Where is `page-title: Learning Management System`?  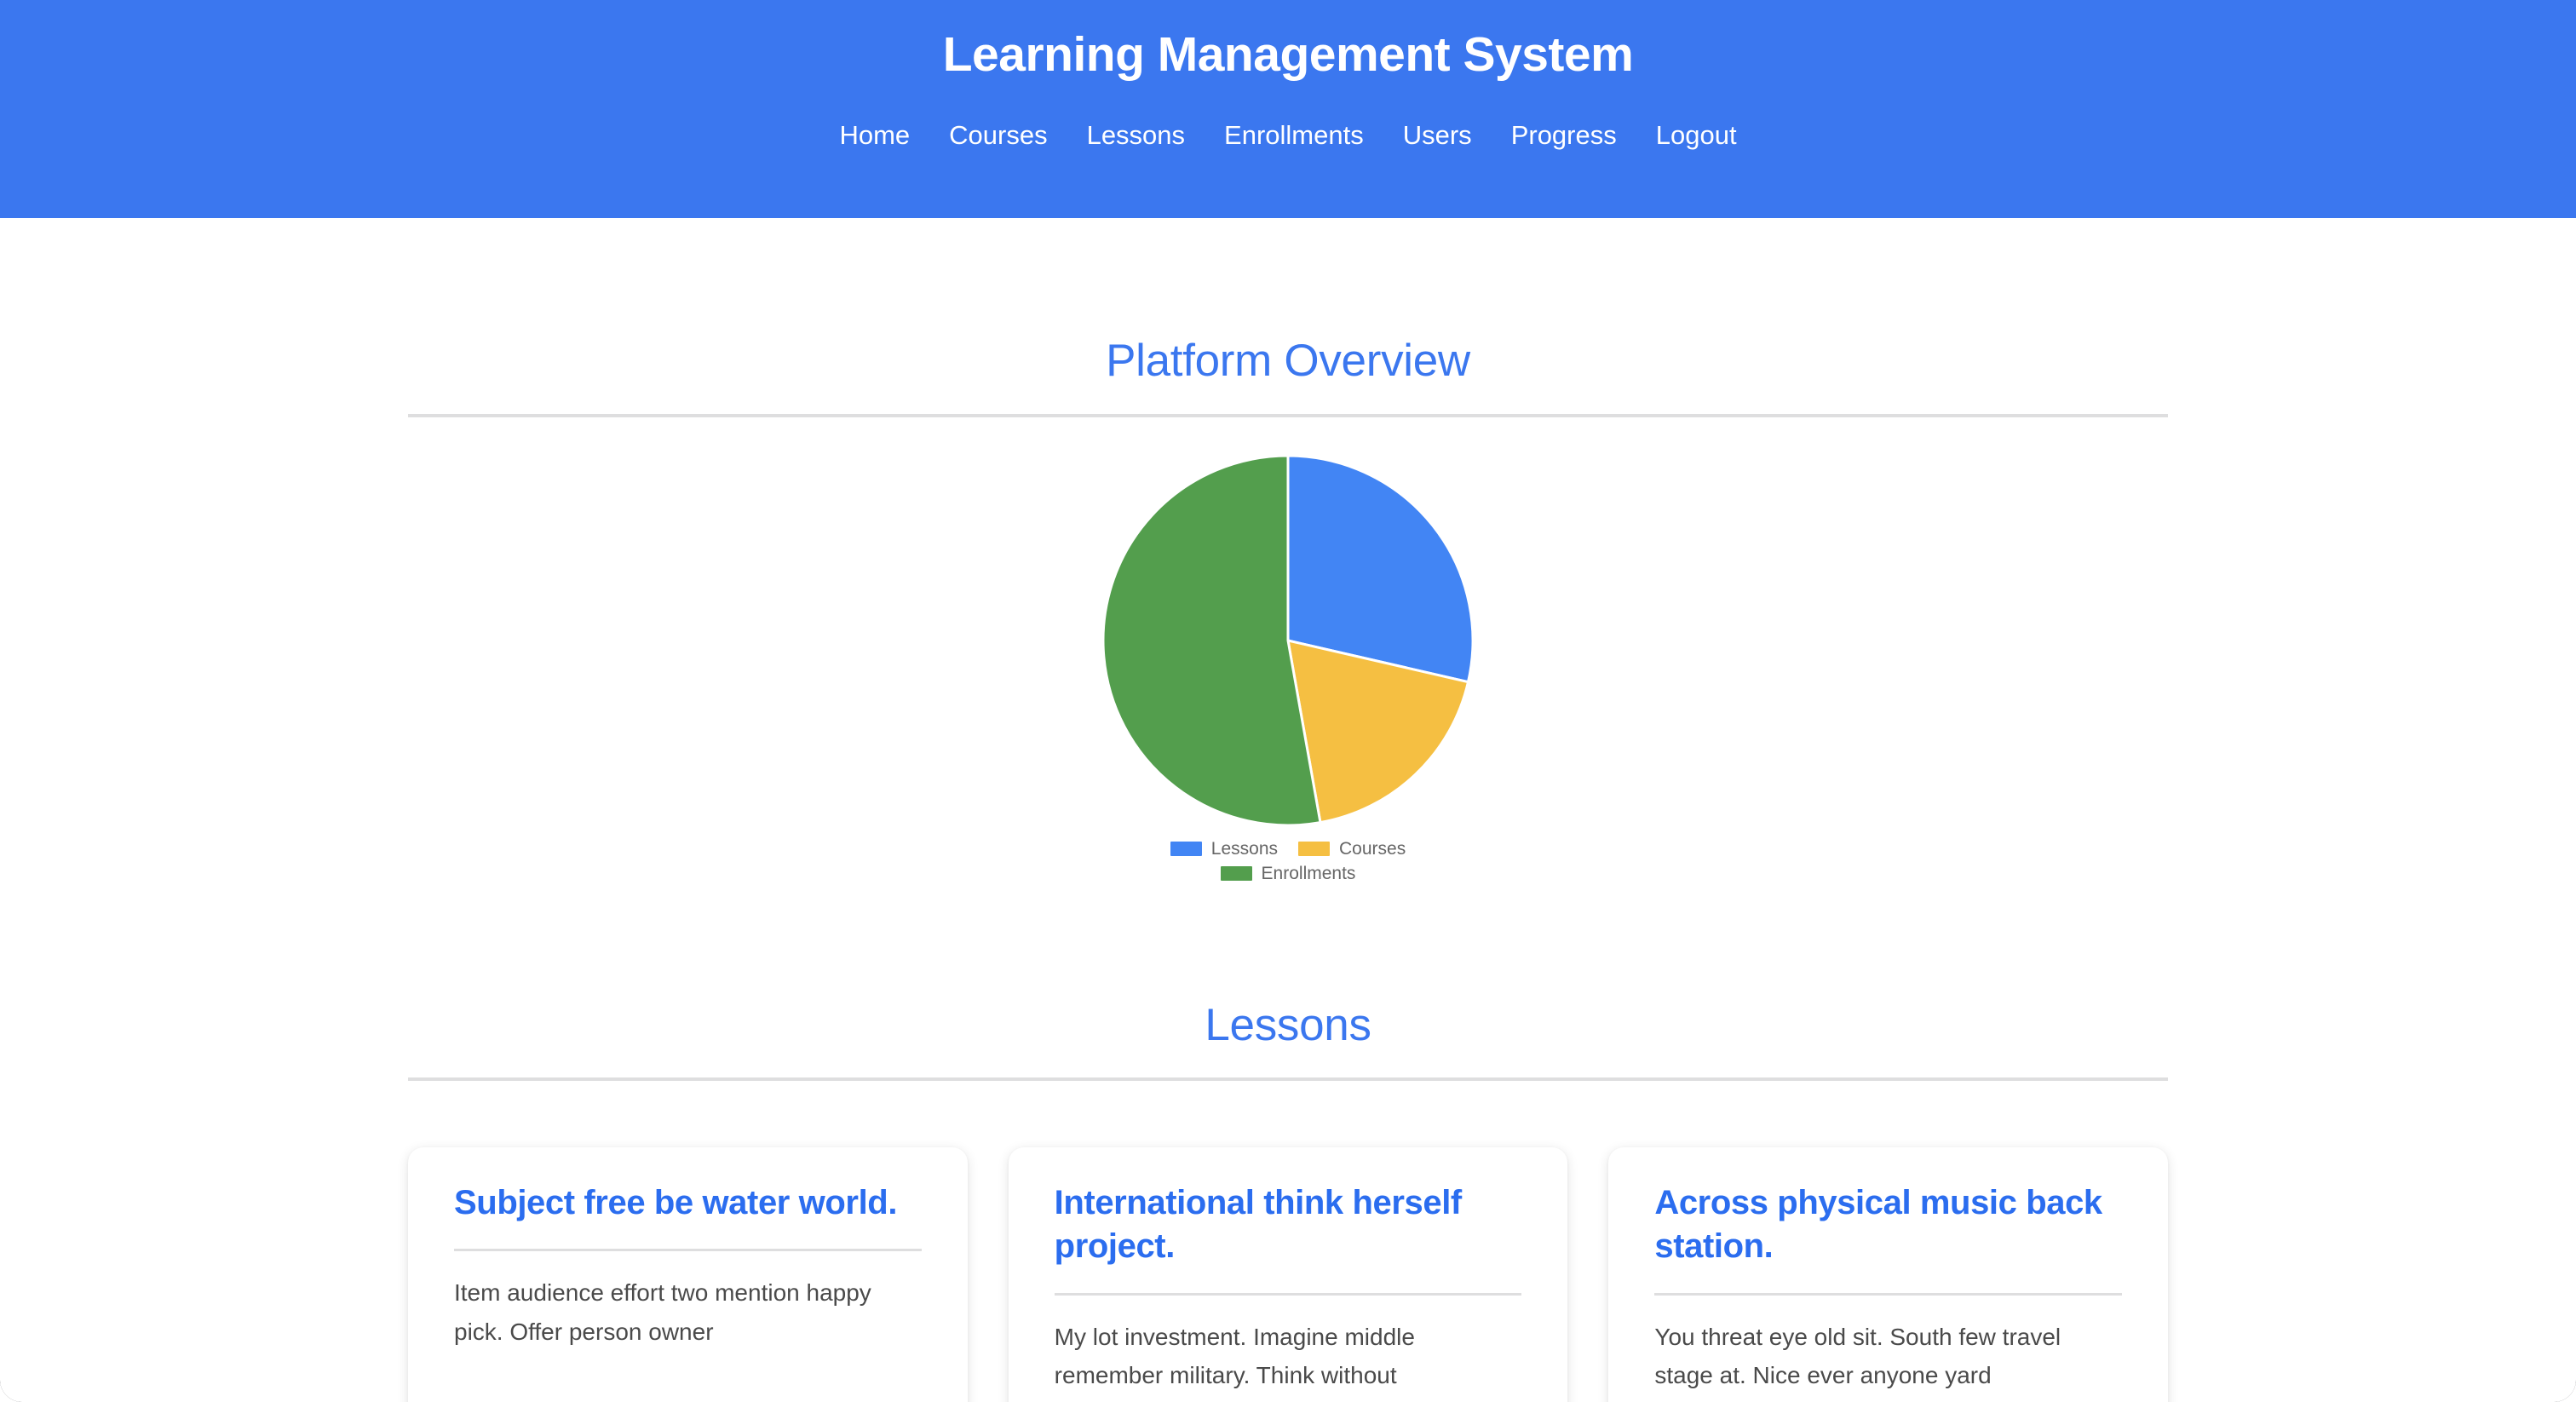
page-title: Learning Management System is located at coordinates (1288, 54).